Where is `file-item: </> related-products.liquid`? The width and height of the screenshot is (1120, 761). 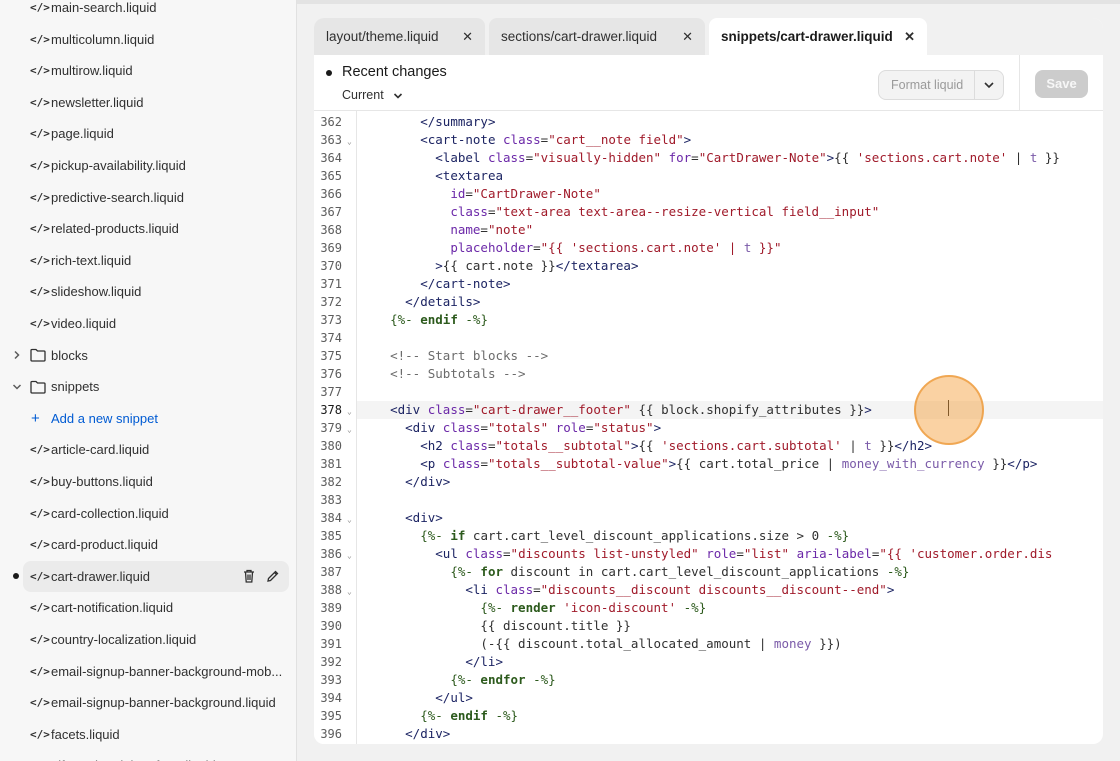 file-item: </> related-products.liquid is located at coordinates (148, 228).